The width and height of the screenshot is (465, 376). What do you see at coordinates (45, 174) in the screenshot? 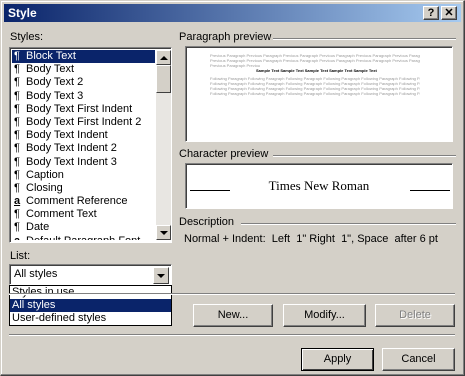
I see `style-name: Caption` at bounding box center [45, 174].